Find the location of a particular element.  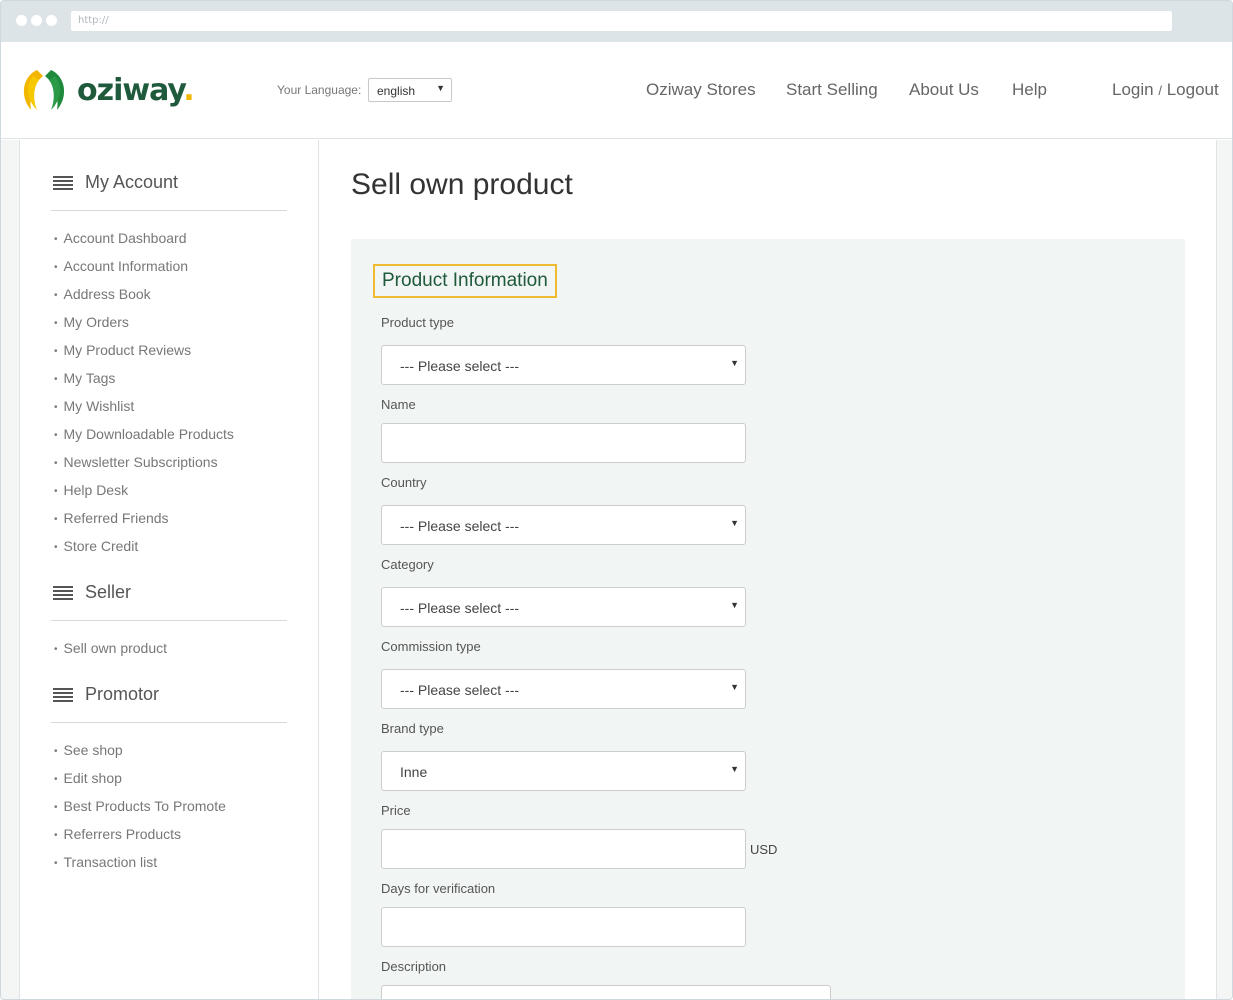

commission-type-label: Commission type is located at coordinates (431, 646).